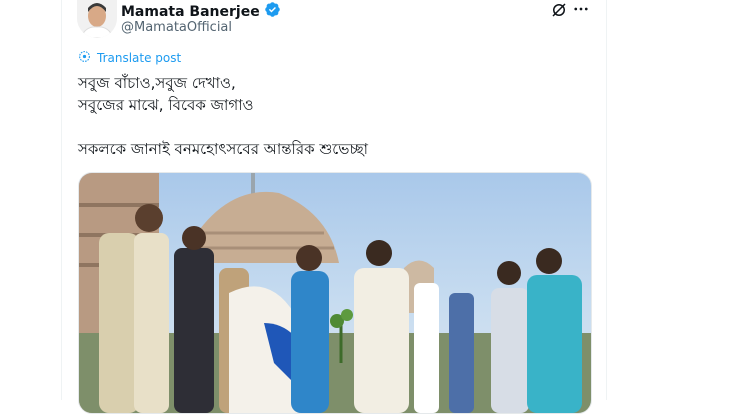 The width and height of the screenshot is (730, 414). Describe the element at coordinates (272, 11) in the screenshot. I see `verified-badge-icon` at that location.